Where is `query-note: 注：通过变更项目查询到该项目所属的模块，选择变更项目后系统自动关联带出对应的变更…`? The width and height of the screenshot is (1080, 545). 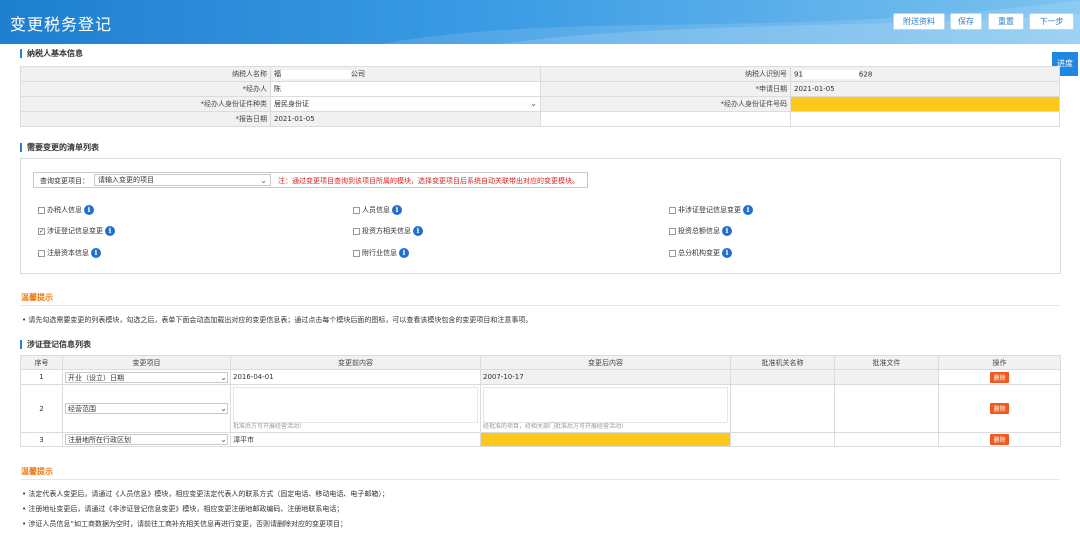 query-note: 注：通过变更项目查询到该项目所属的模块，选择变更项目后系统自动关联带出对应的变更… is located at coordinates (428, 181).